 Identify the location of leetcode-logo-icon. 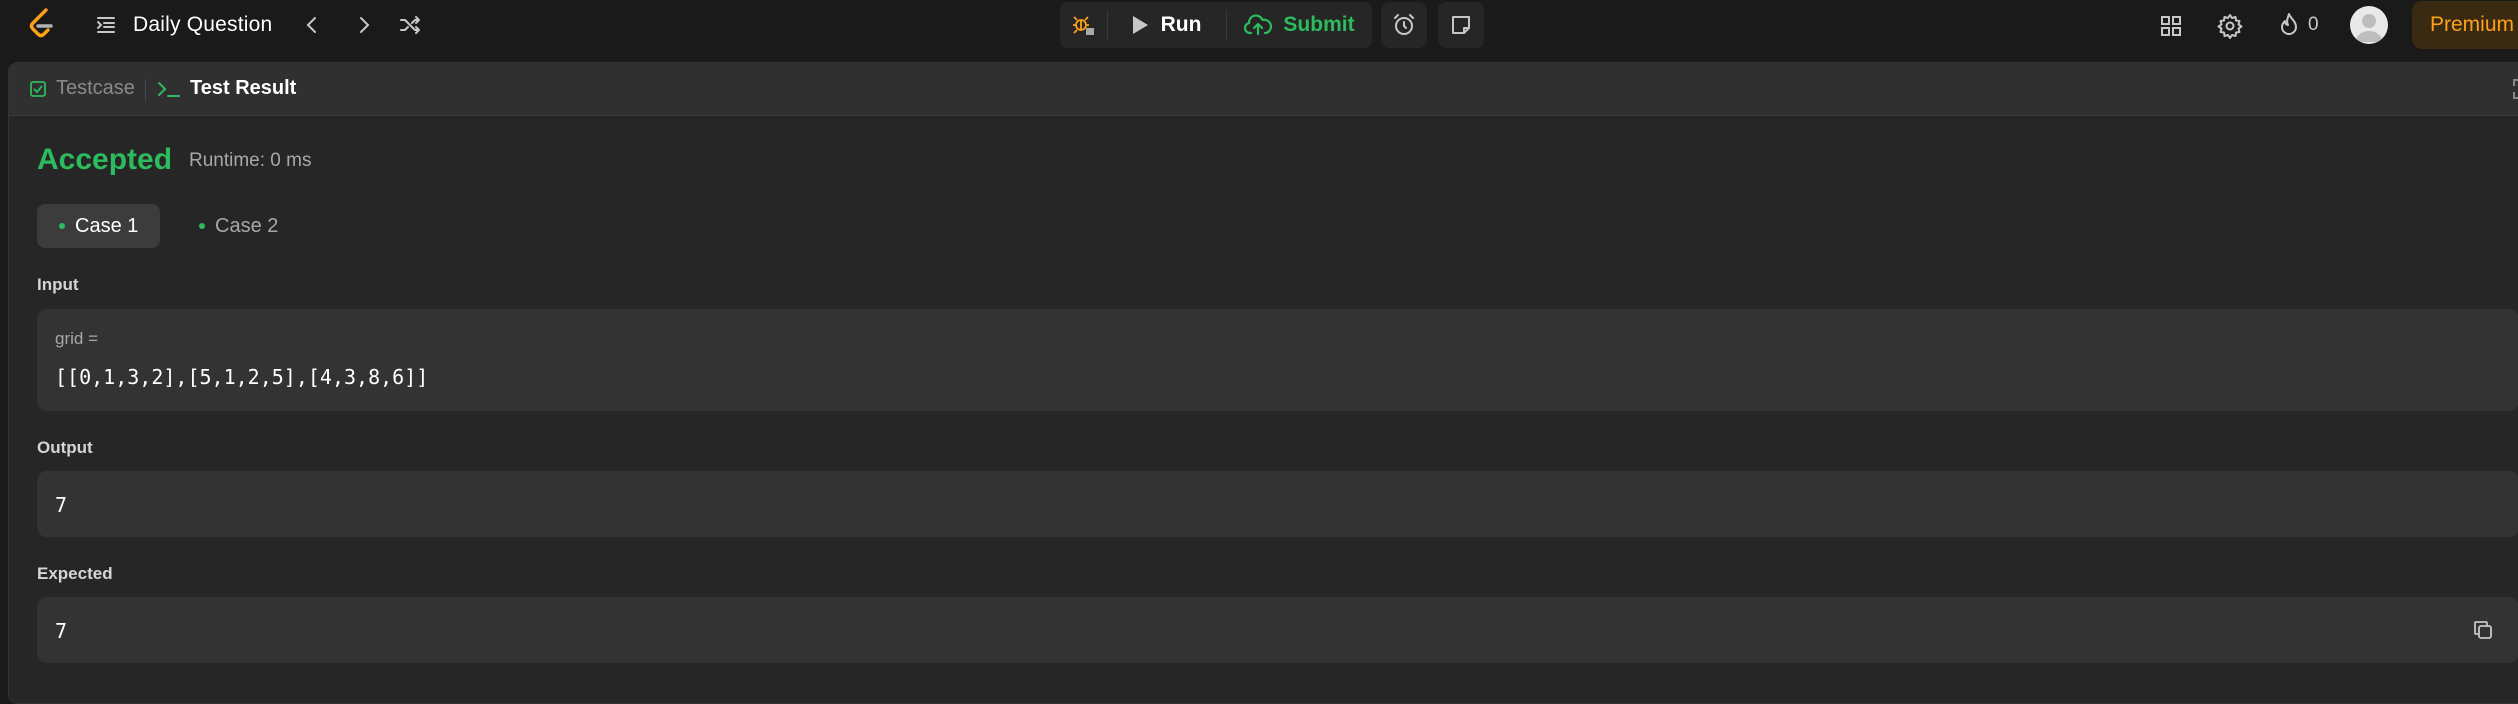
(42, 24).